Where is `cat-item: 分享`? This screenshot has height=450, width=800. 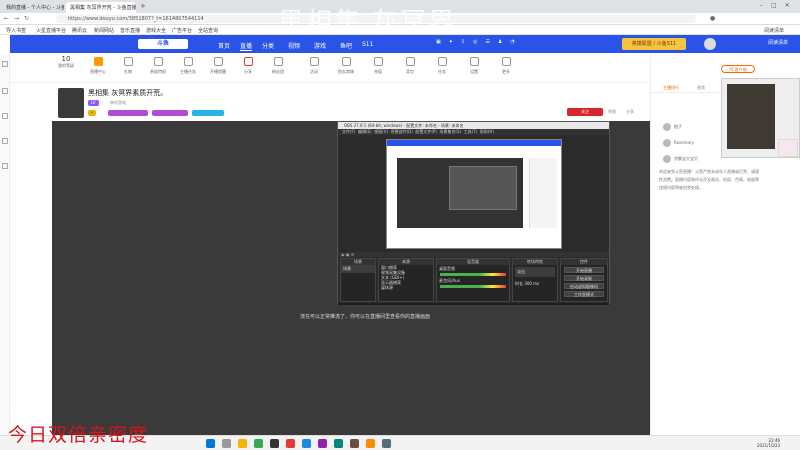 cat-item: 分享 is located at coordinates (248, 66).